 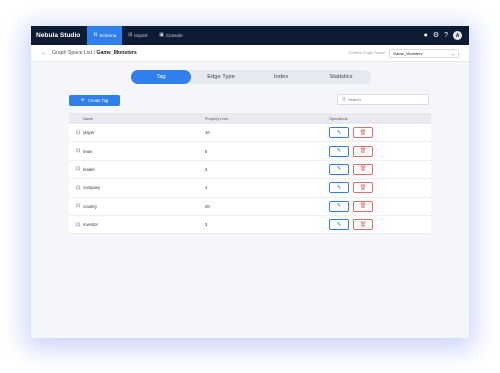 What do you see at coordinates (73, 53) in the screenshot?
I see `breadcrumb-parent: Graph Space List /` at bounding box center [73, 53].